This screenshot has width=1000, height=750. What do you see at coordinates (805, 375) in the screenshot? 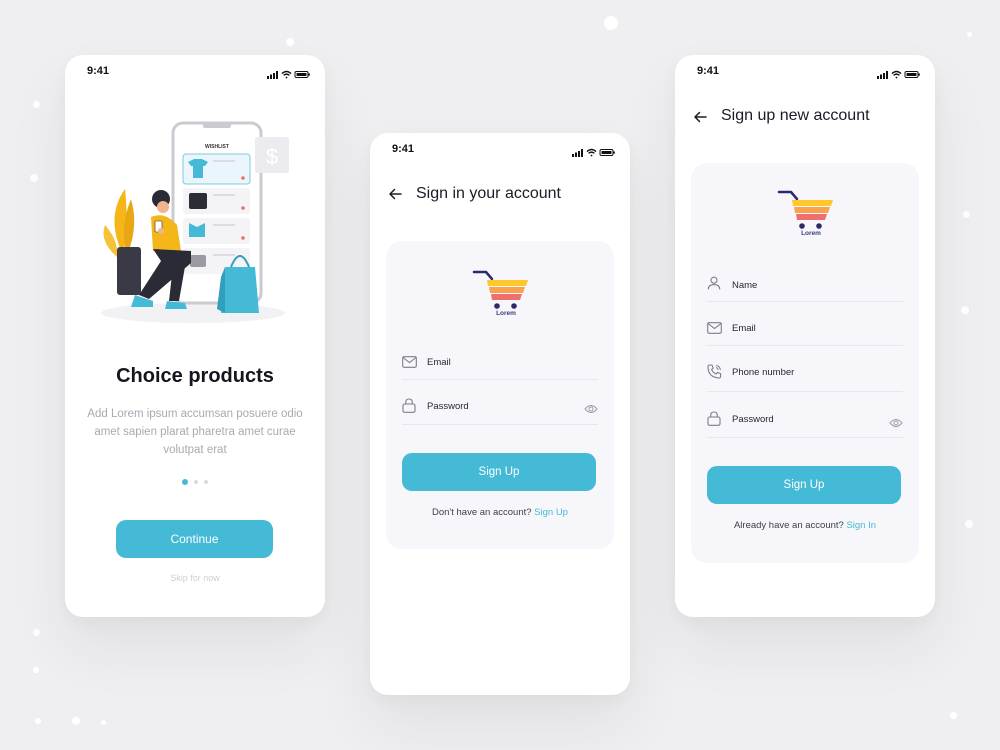
I see `phone-field: Phone number` at bounding box center [805, 375].